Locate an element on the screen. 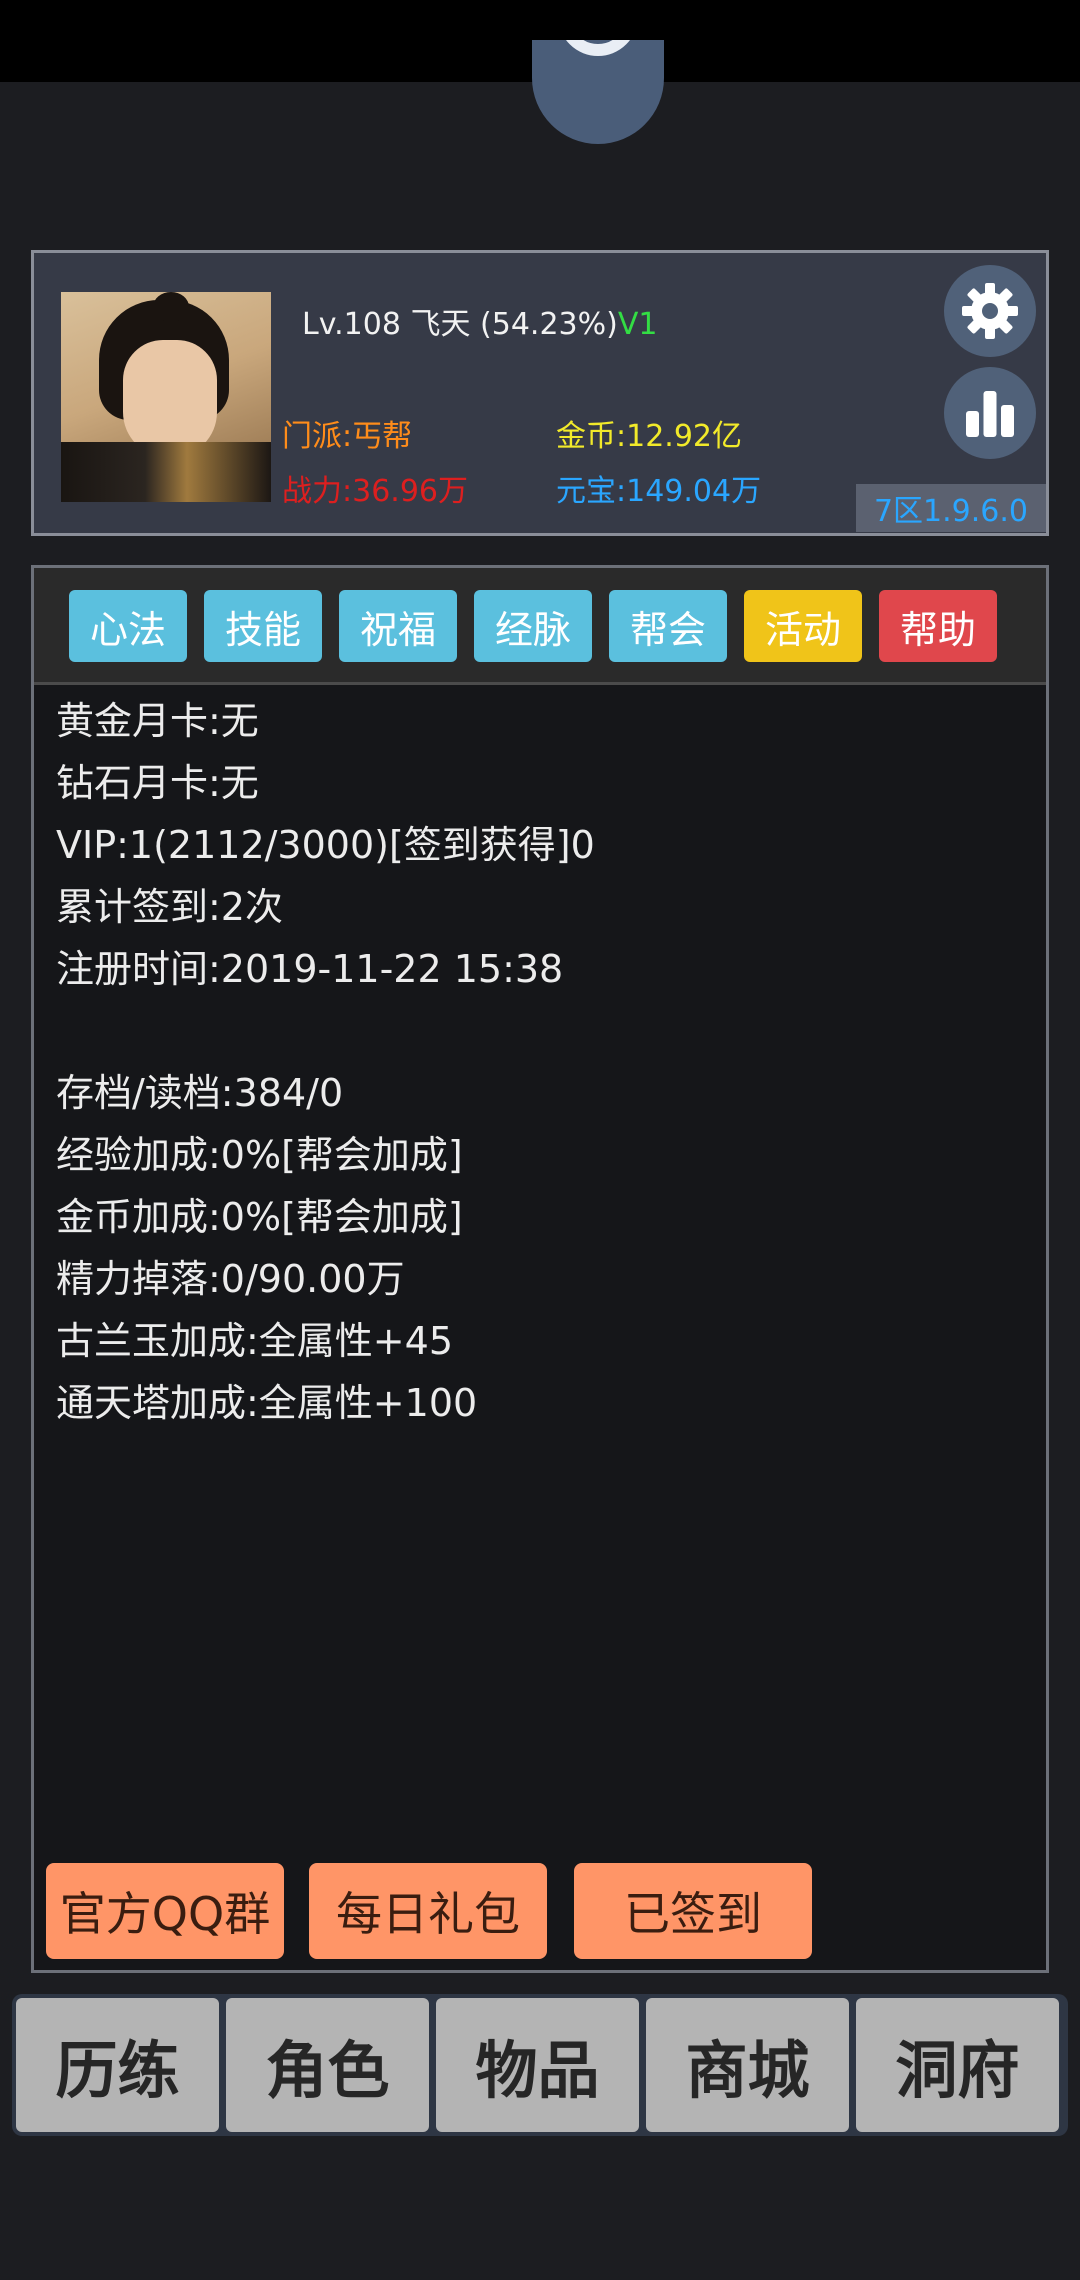  at-sign-icon is located at coordinates (598, 92).